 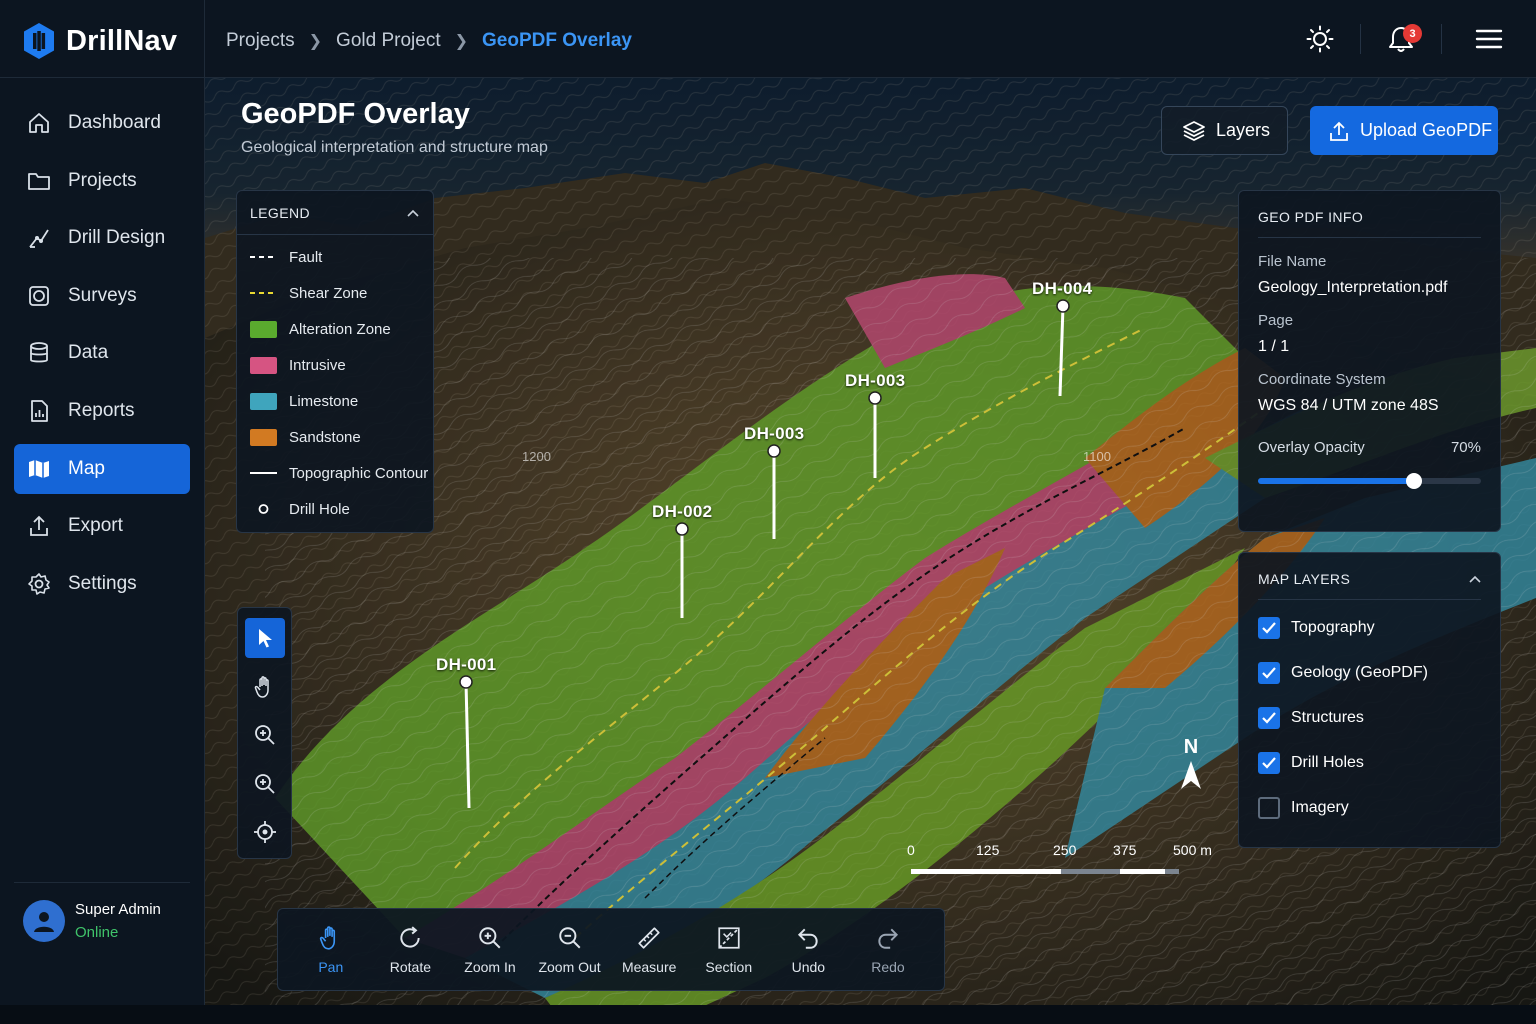 I want to click on opacity-label: Overlay Opacity, so click(x=1311, y=447).